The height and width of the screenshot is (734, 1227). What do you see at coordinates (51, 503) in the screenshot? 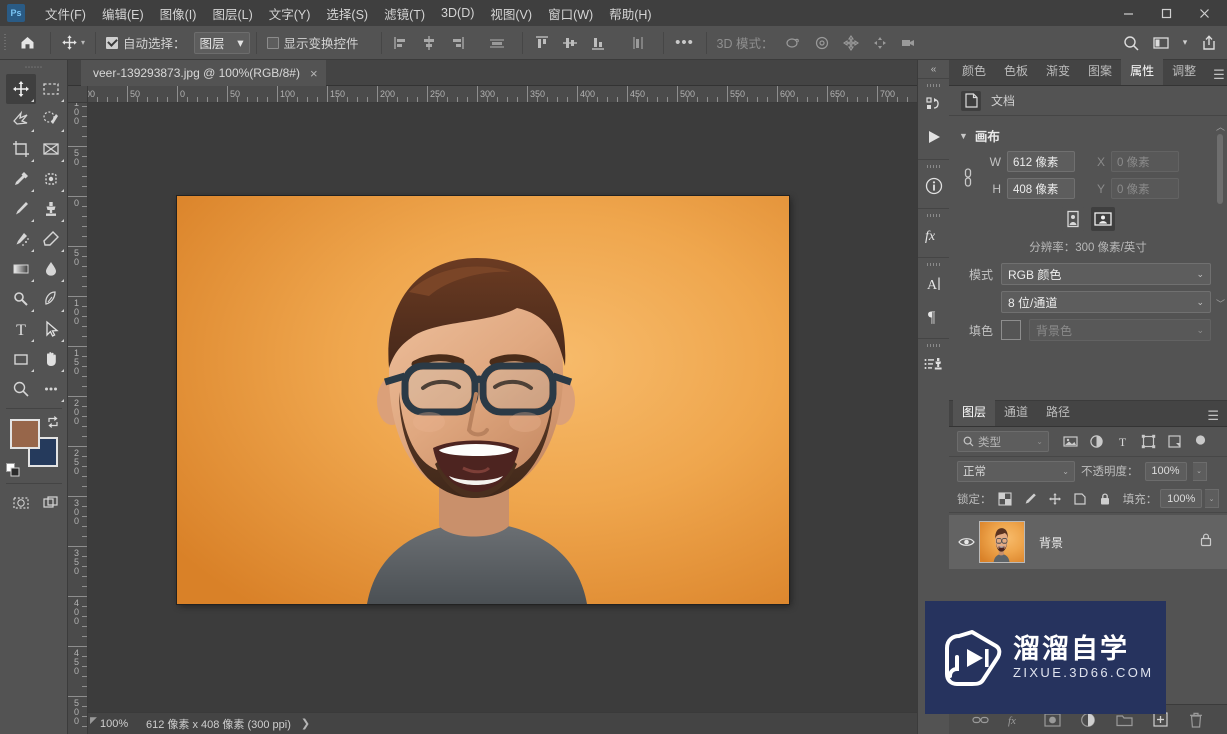
I see `screen-mode-icon` at bounding box center [51, 503].